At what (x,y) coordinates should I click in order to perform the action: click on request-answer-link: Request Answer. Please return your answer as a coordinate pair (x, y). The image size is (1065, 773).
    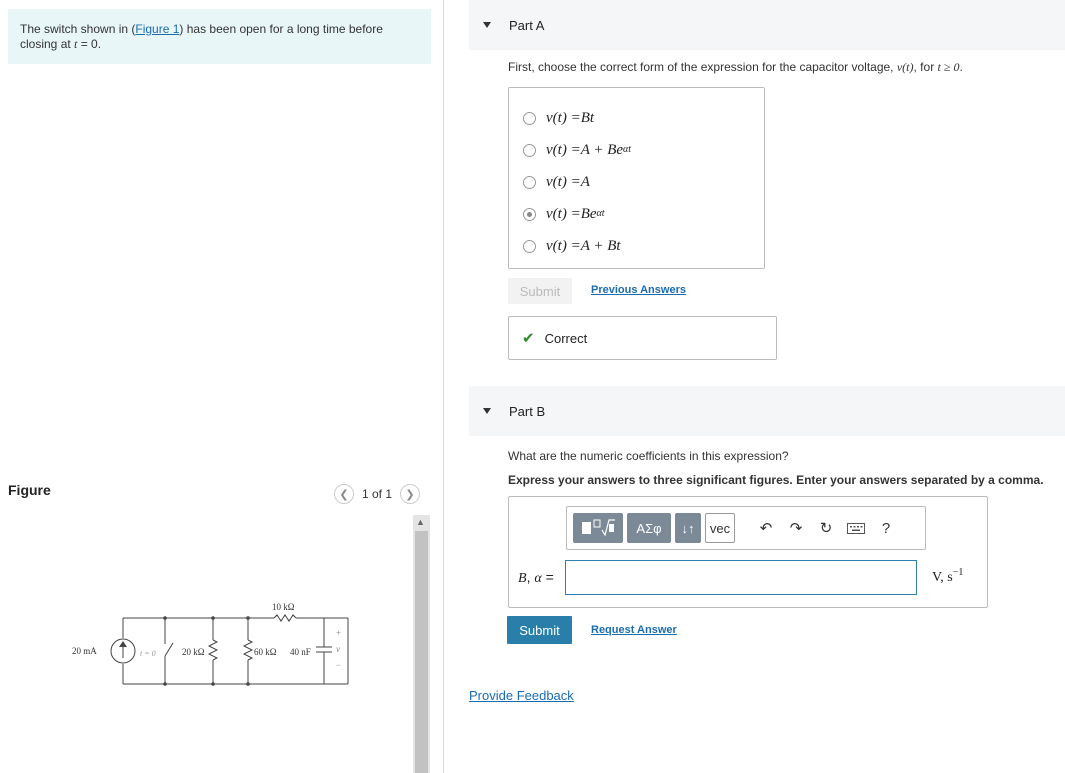
    Looking at the image, I should click on (634, 630).